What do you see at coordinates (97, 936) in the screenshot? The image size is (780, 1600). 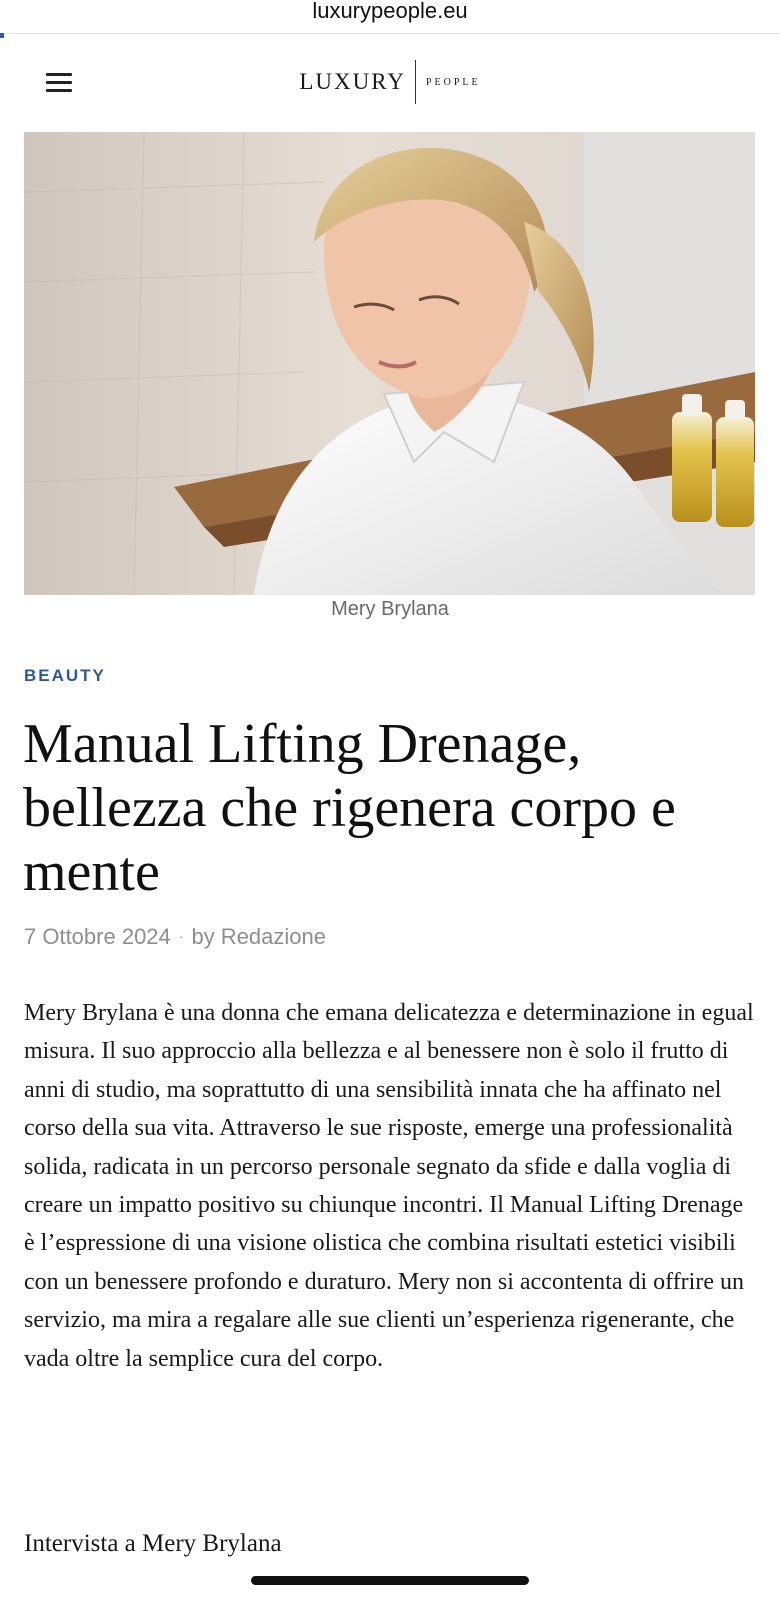 I see `article-date: 7 Ottobre 2024` at bounding box center [97, 936].